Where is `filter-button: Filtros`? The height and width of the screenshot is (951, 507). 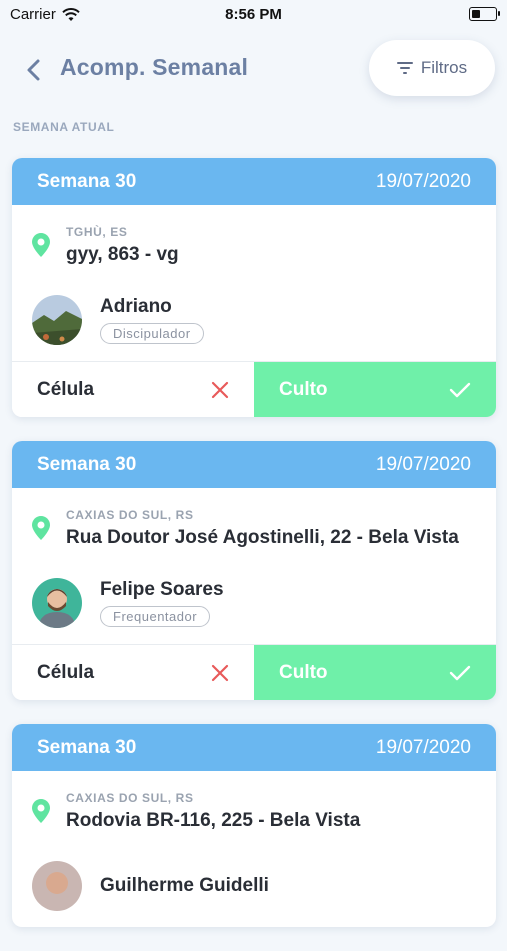 filter-button: Filtros is located at coordinates (432, 68).